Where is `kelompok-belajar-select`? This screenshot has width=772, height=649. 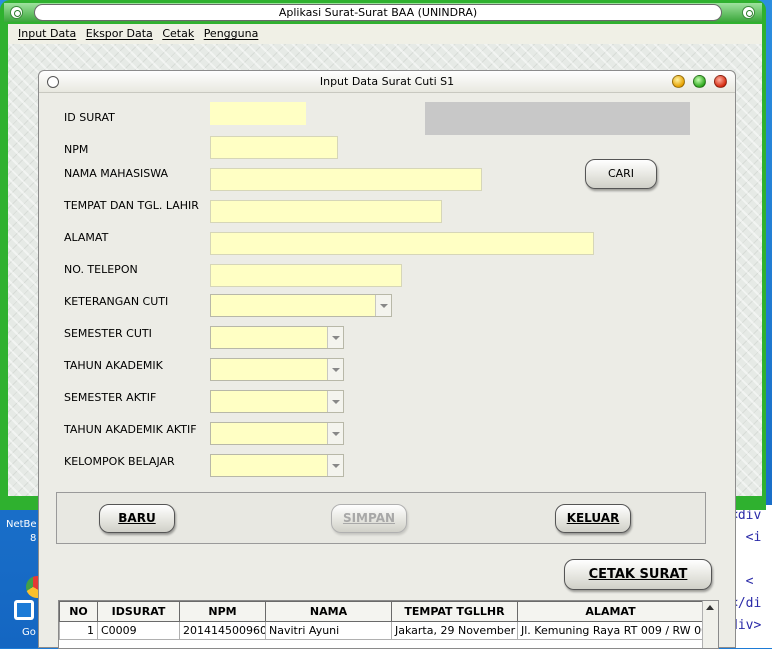 kelompok-belajar-select is located at coordinates (277, 465).